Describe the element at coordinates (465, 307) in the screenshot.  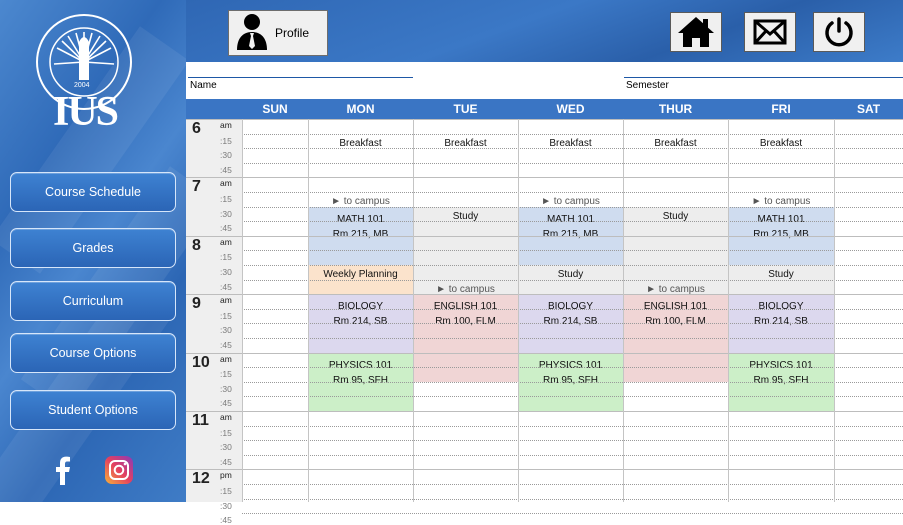
I see `event-text: ENGLISH 101` at that location.